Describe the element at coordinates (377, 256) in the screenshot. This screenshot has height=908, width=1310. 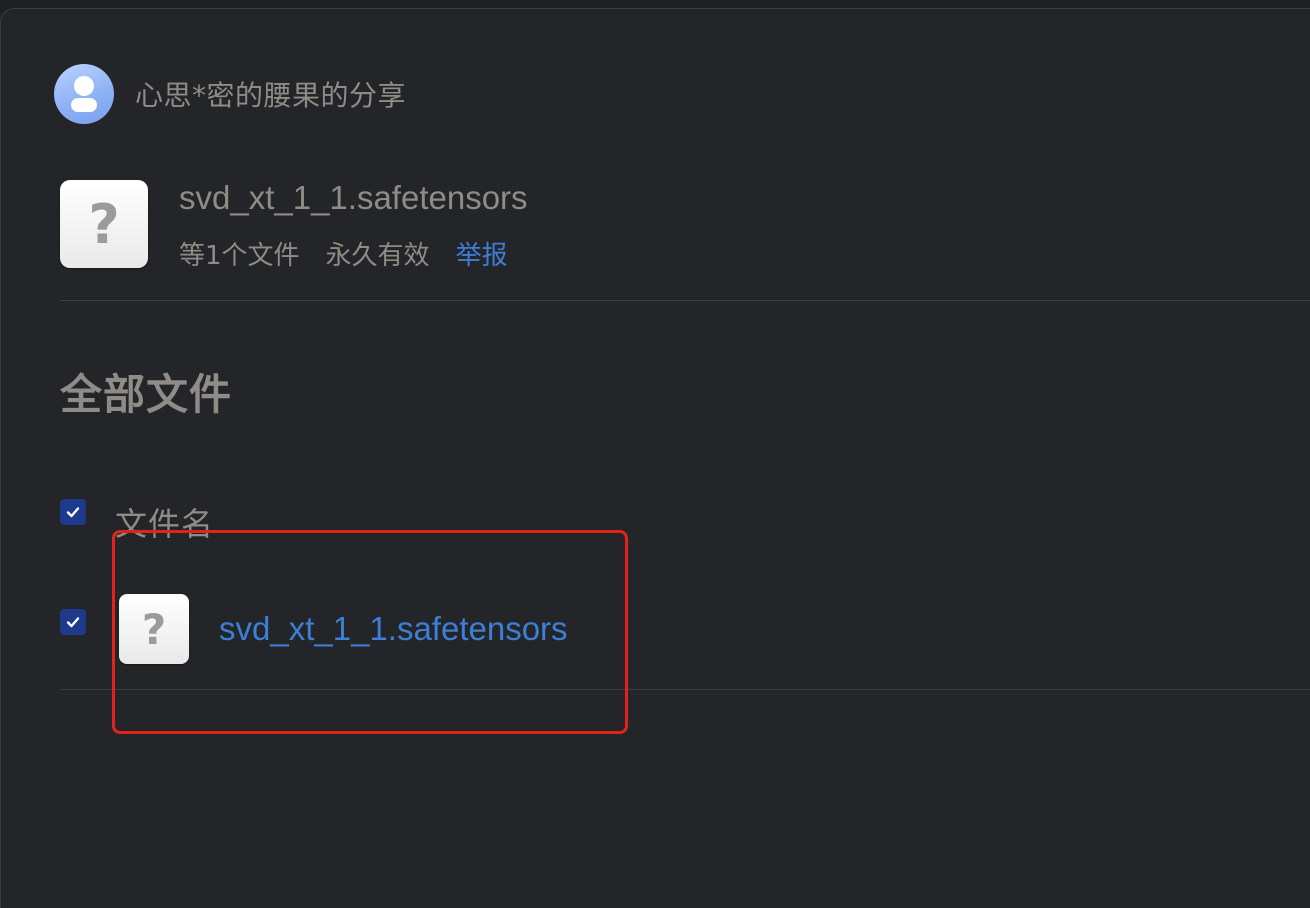
I see `validity-label: 永久有效` at that location.